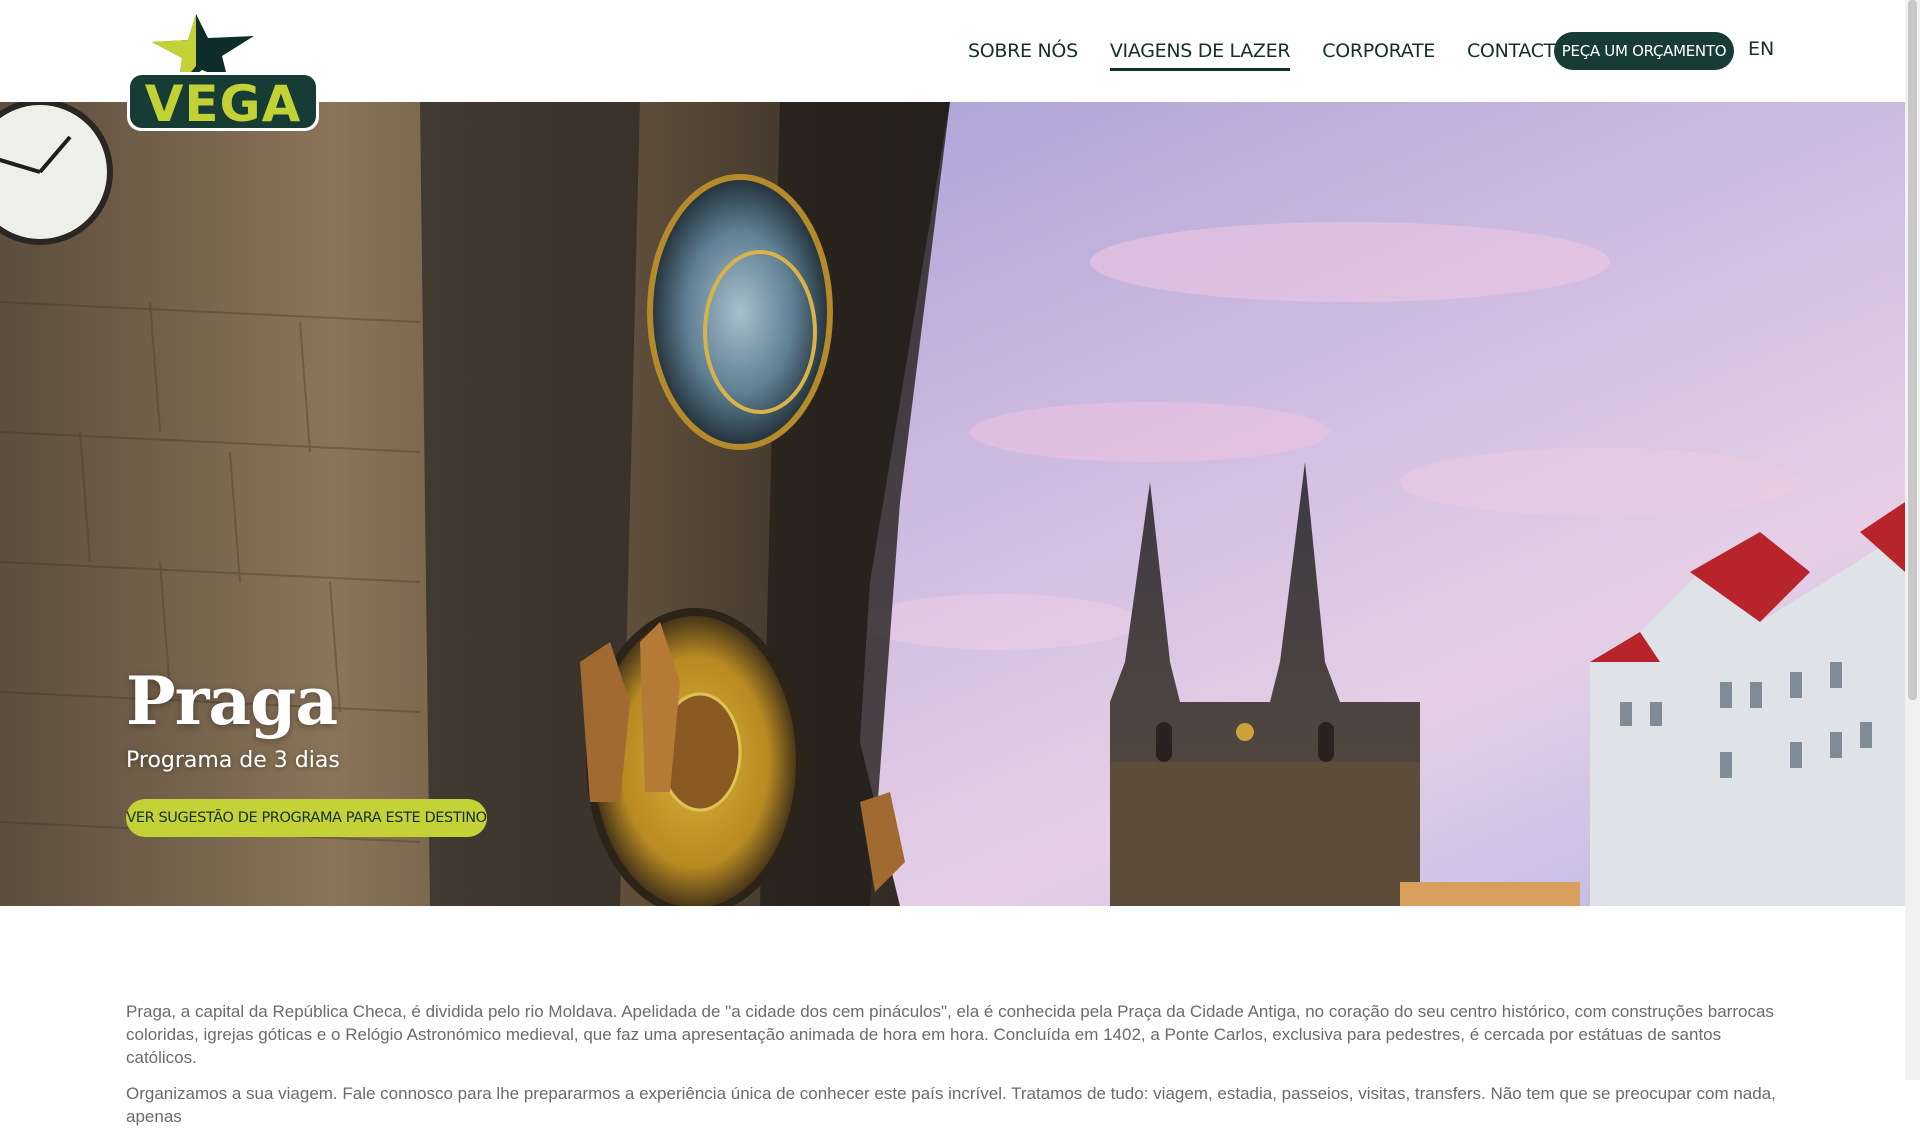 The height and width of the screenshot is (1141, 1920). I want to click on nav-item-sobre-nos: SOBRE NÓS, so click(1023, 51).